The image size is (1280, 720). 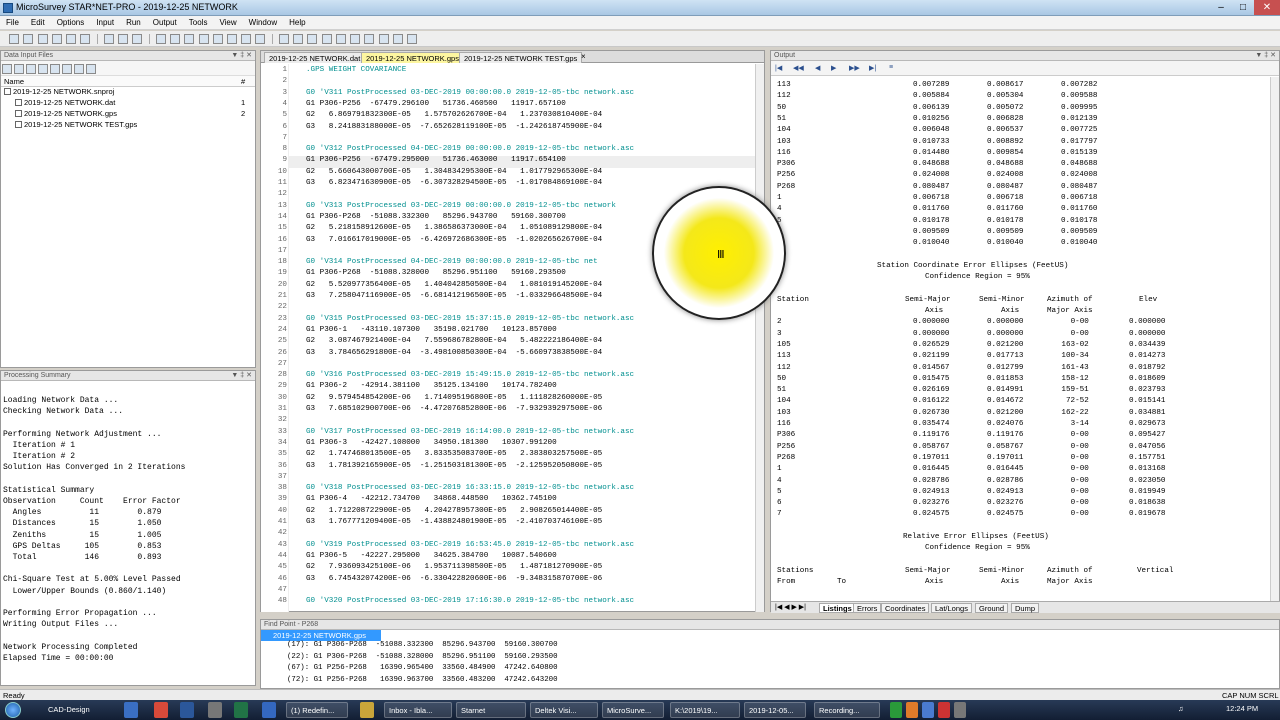 What do you see at coordinates (260, 39) in the screenshot?
I see `goto-icon` at bounding box center [260, 39].